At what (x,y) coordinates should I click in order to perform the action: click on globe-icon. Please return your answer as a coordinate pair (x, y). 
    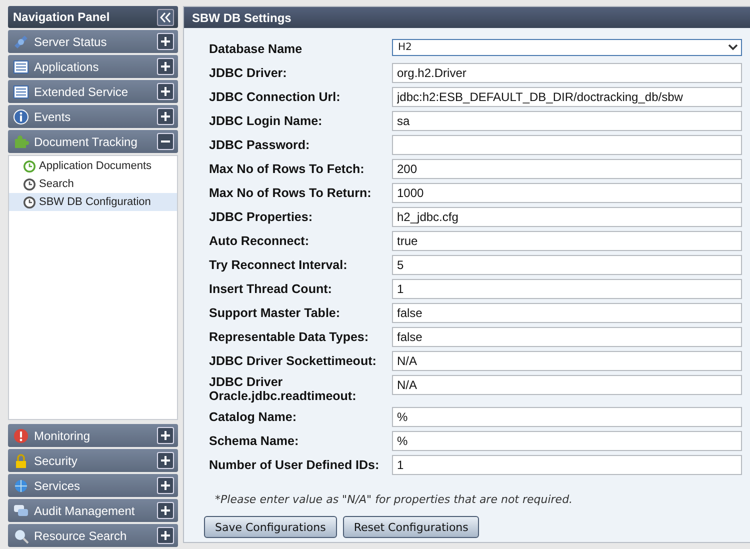
    Looking at the image, I should click on (21, 486).